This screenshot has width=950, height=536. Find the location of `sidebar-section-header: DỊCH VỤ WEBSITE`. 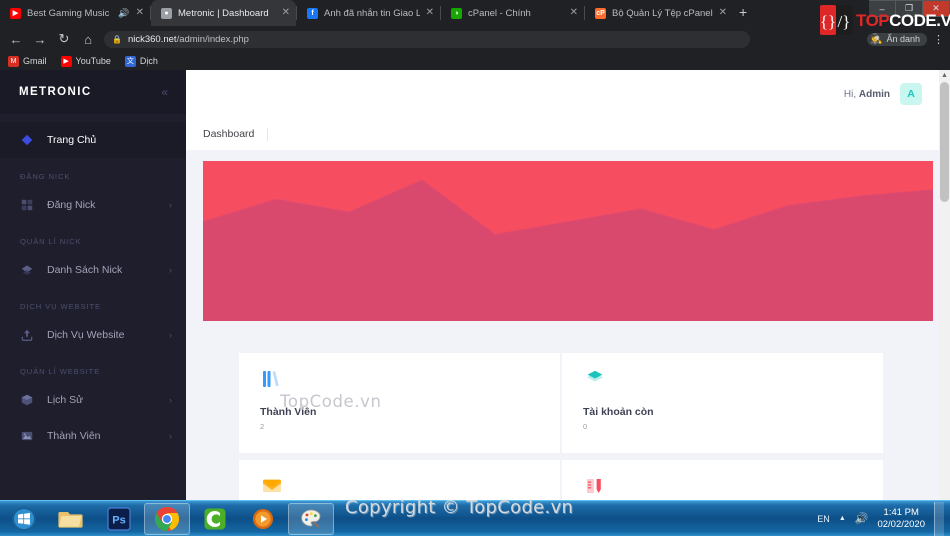

sidebar-section-header: DỊCH VỤ WEBSITE is located at coordinates (61, 306).